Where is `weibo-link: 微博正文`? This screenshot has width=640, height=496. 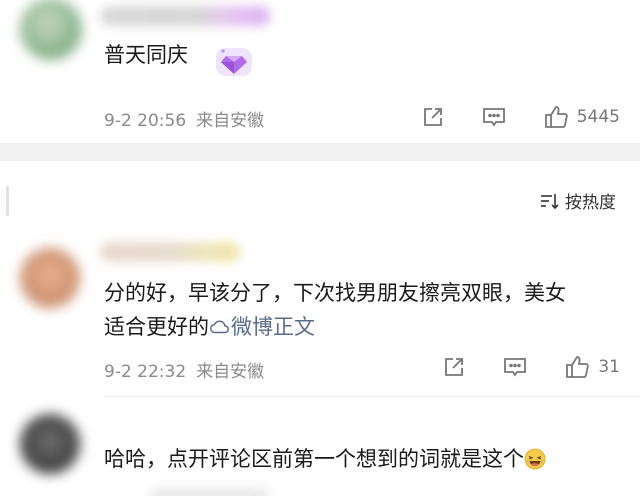
weibo-link: 微博正文 is located at coordinates (262, 327).